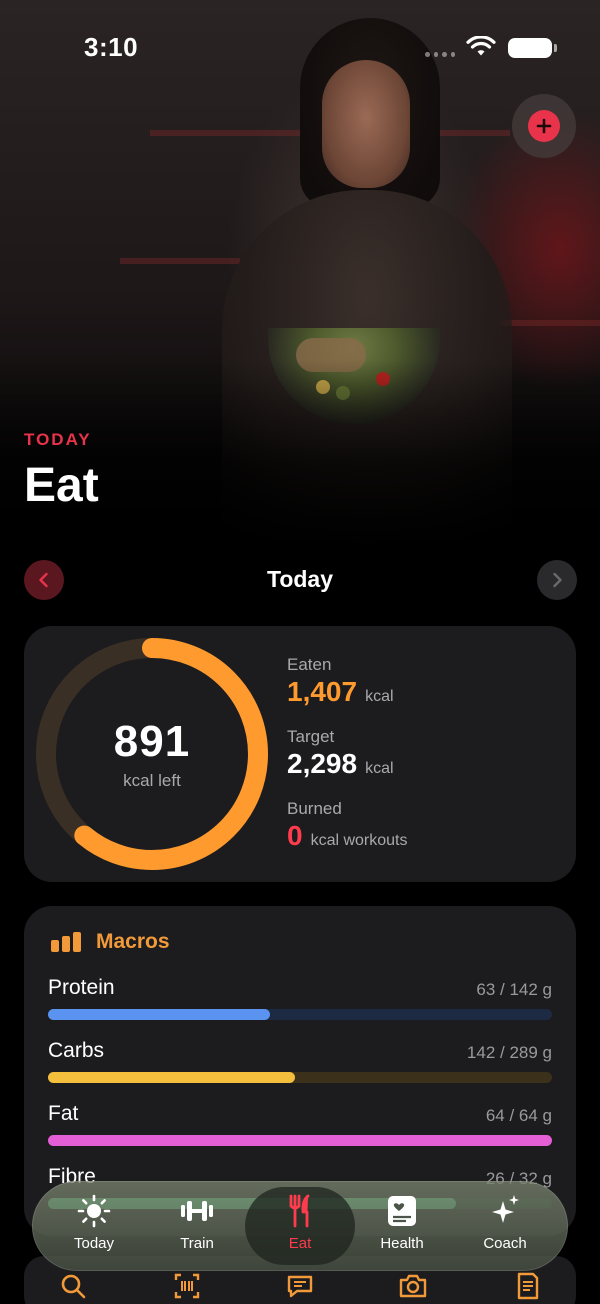 The image size is (600, 1304). I want to click on fork-knife-icon, so click(299, 1211).